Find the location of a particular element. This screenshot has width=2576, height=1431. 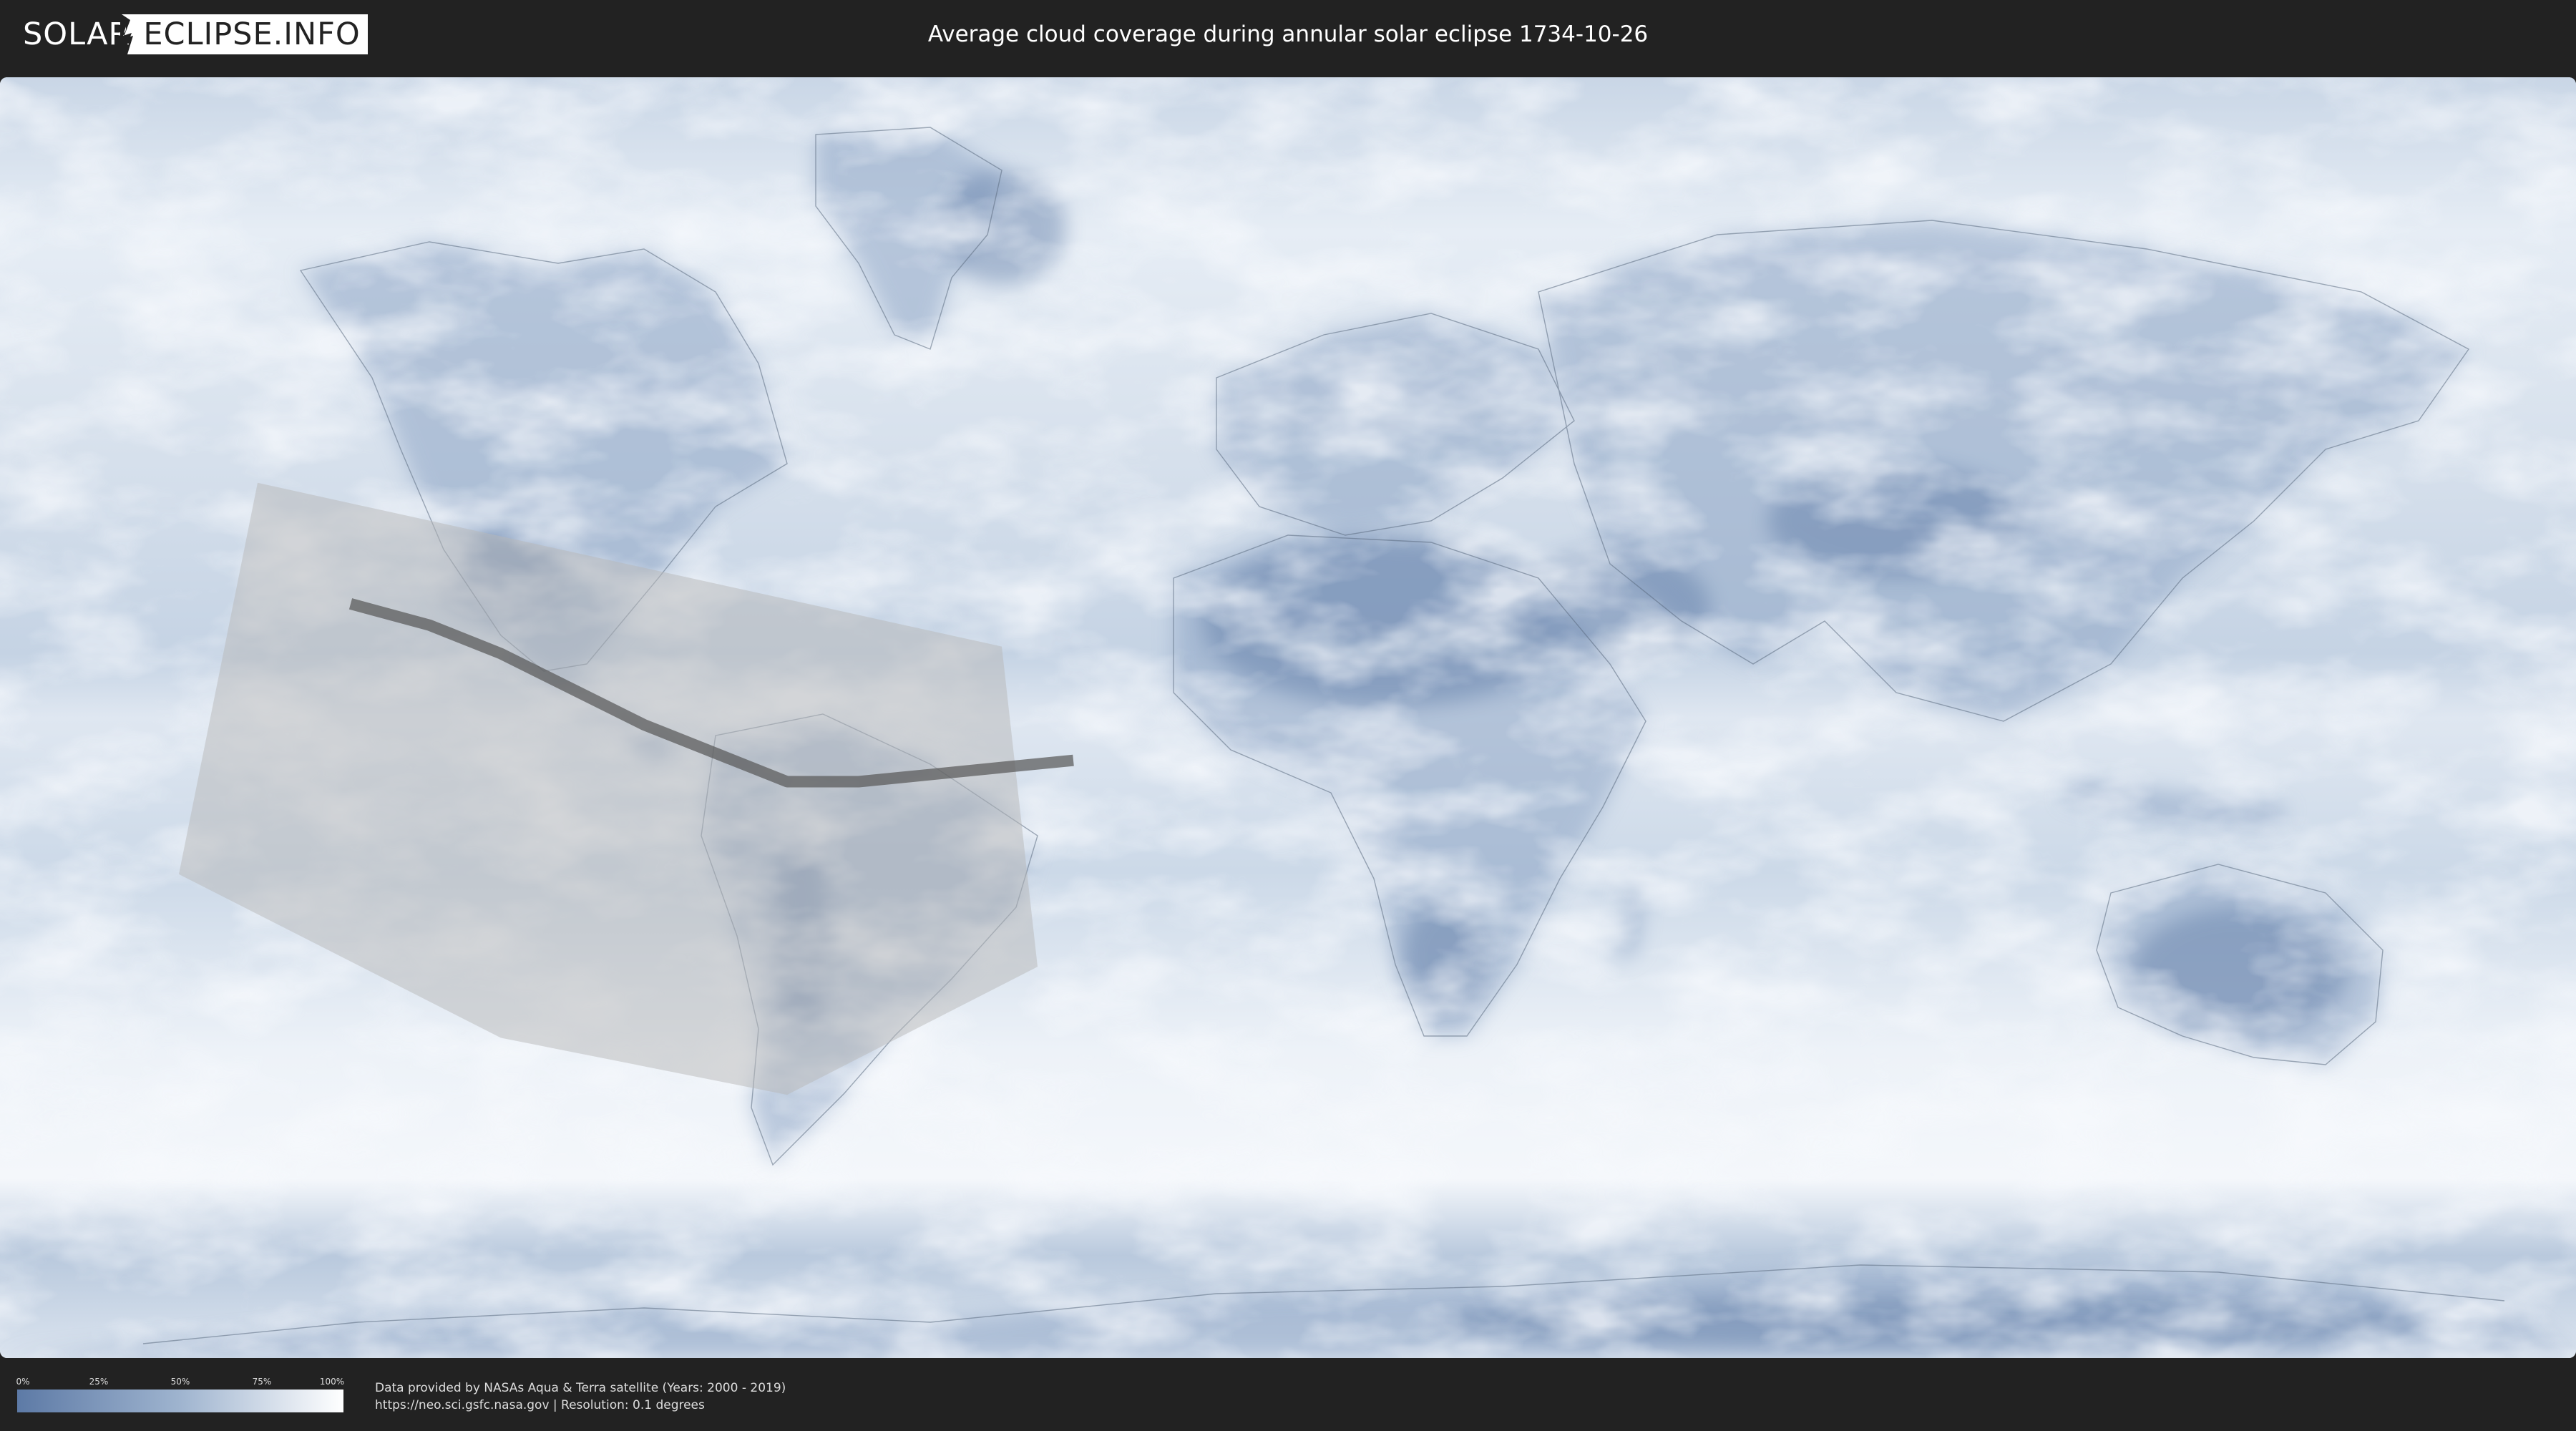

legend-gradient-bar is located at coordinates (180, 1401).